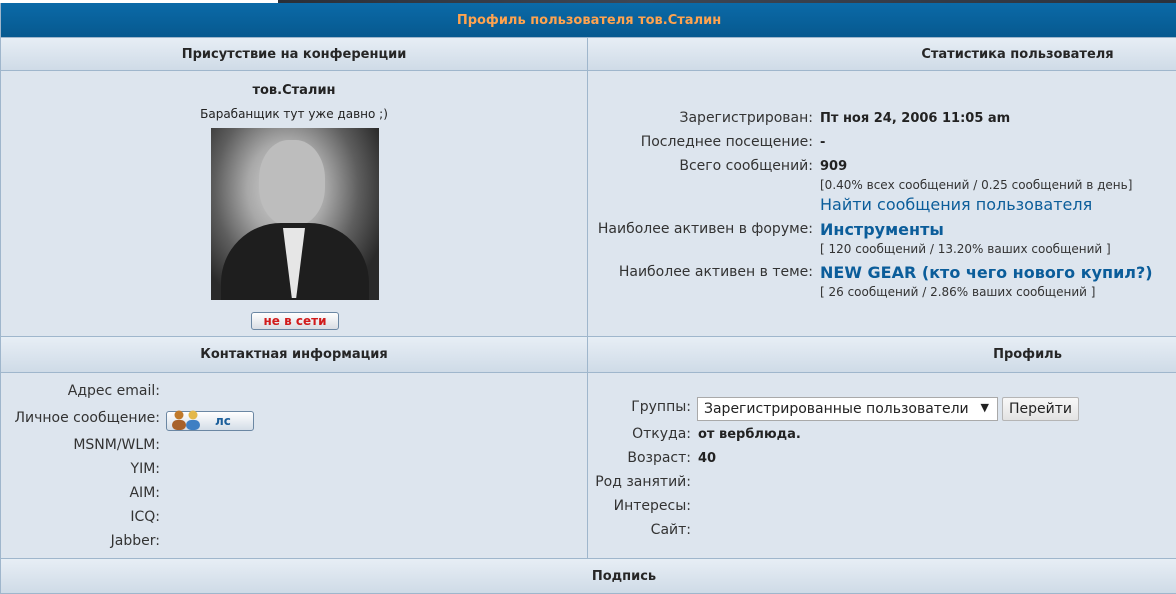 The width and height of the screenshot is (1176, 594). Describe the element at coordinates (145, 469) in the screenshot. I see `yim-label: YIM:` at that location.